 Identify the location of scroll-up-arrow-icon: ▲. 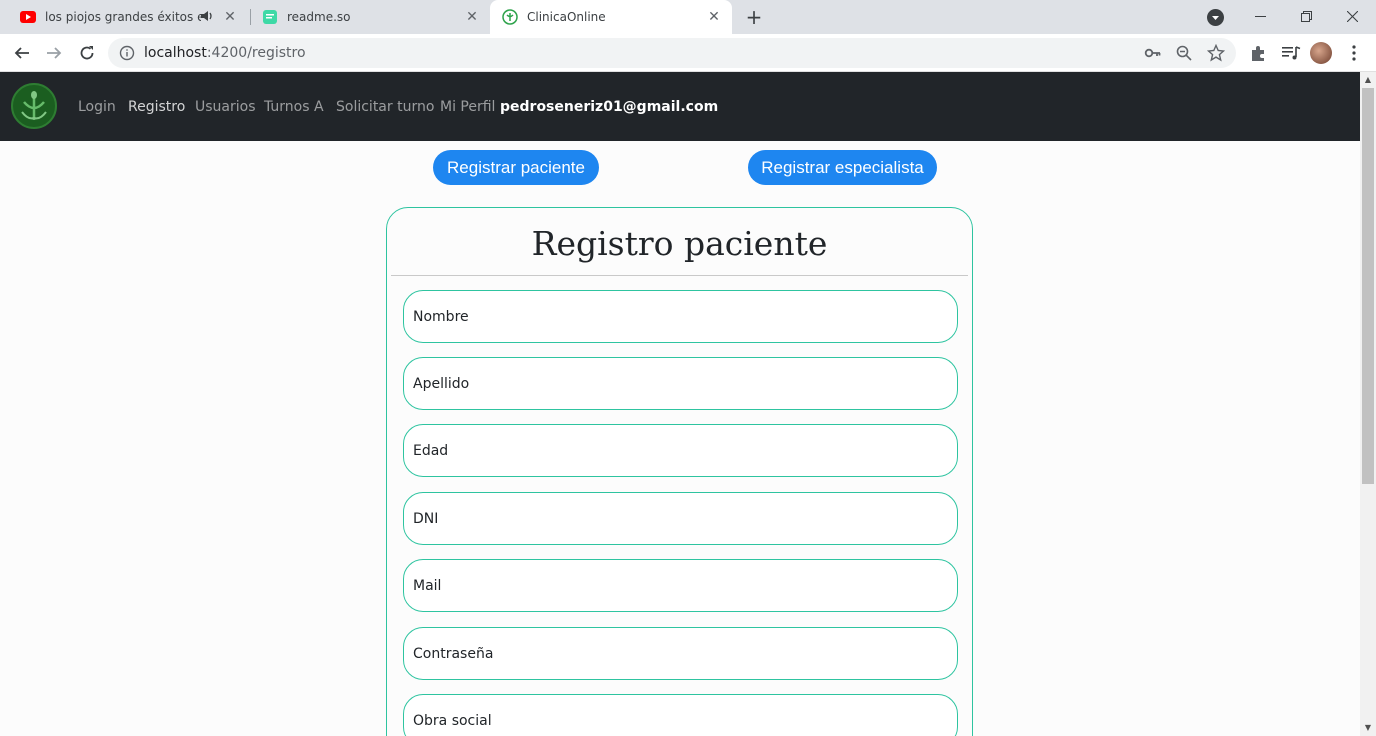
(1368, 80).